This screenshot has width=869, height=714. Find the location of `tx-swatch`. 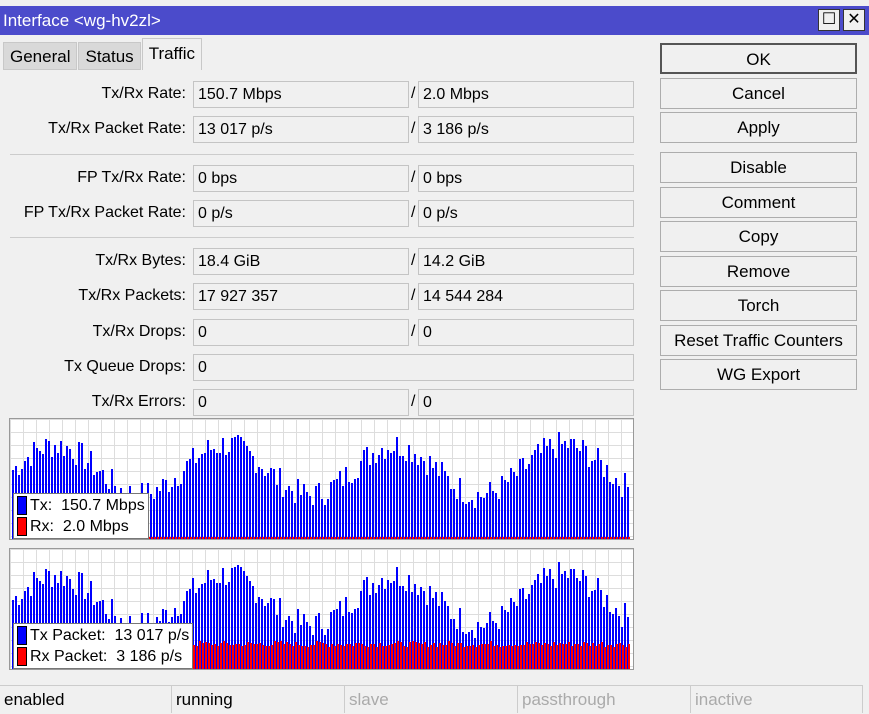

tx-swatch is located at coordinates (22, 505).